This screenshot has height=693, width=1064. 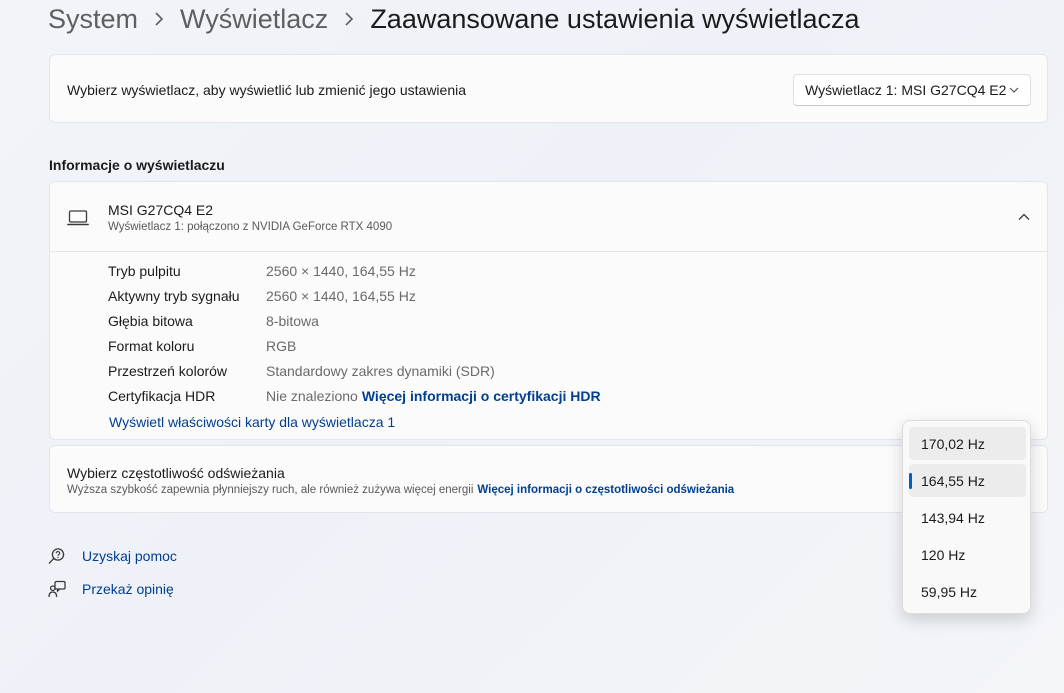 I want to click on breadcrumb-display: Wyświetlacz, so click(x=254, y=19).